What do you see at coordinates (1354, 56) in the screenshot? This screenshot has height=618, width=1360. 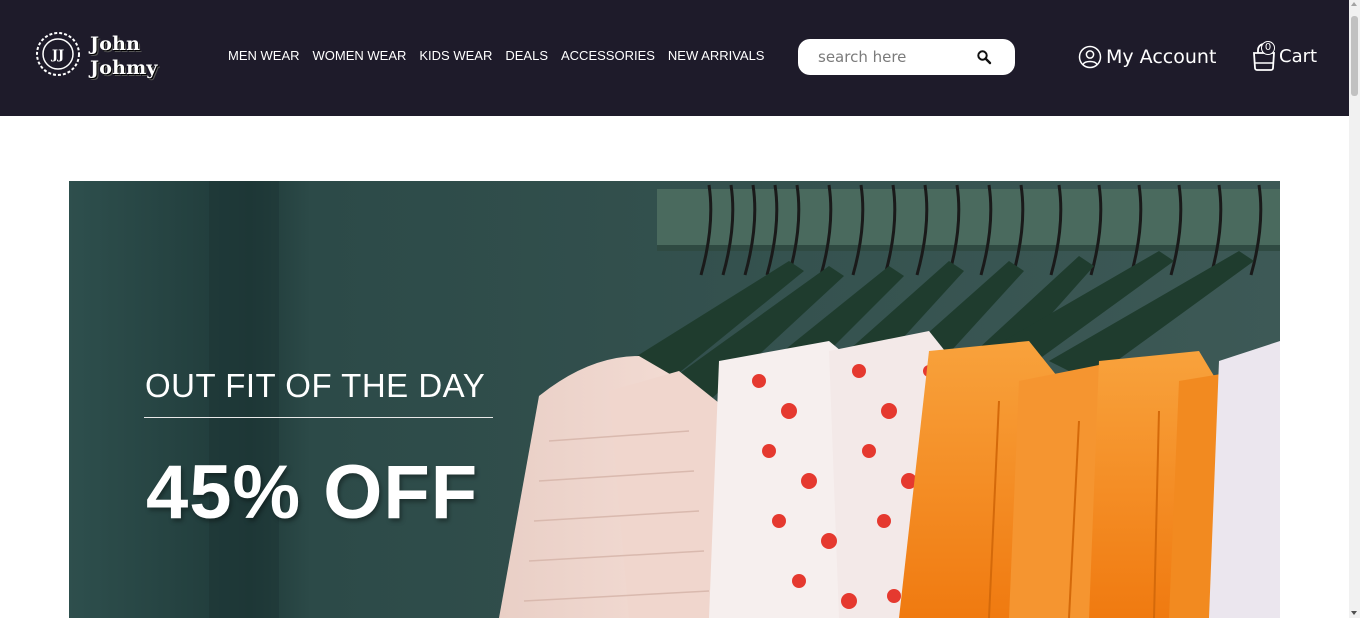 I see `scroll-thumb` at bounding box center [1354, 56].